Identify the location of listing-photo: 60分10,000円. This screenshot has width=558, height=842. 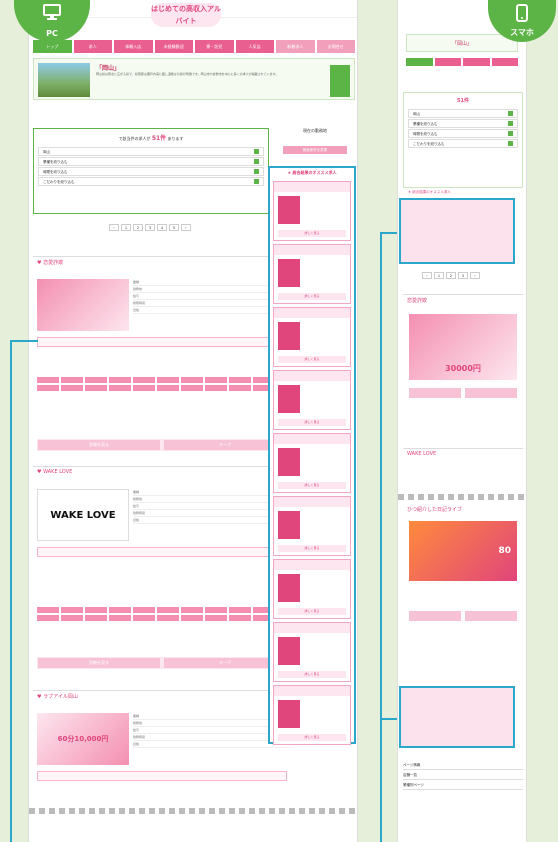
(83, 739).